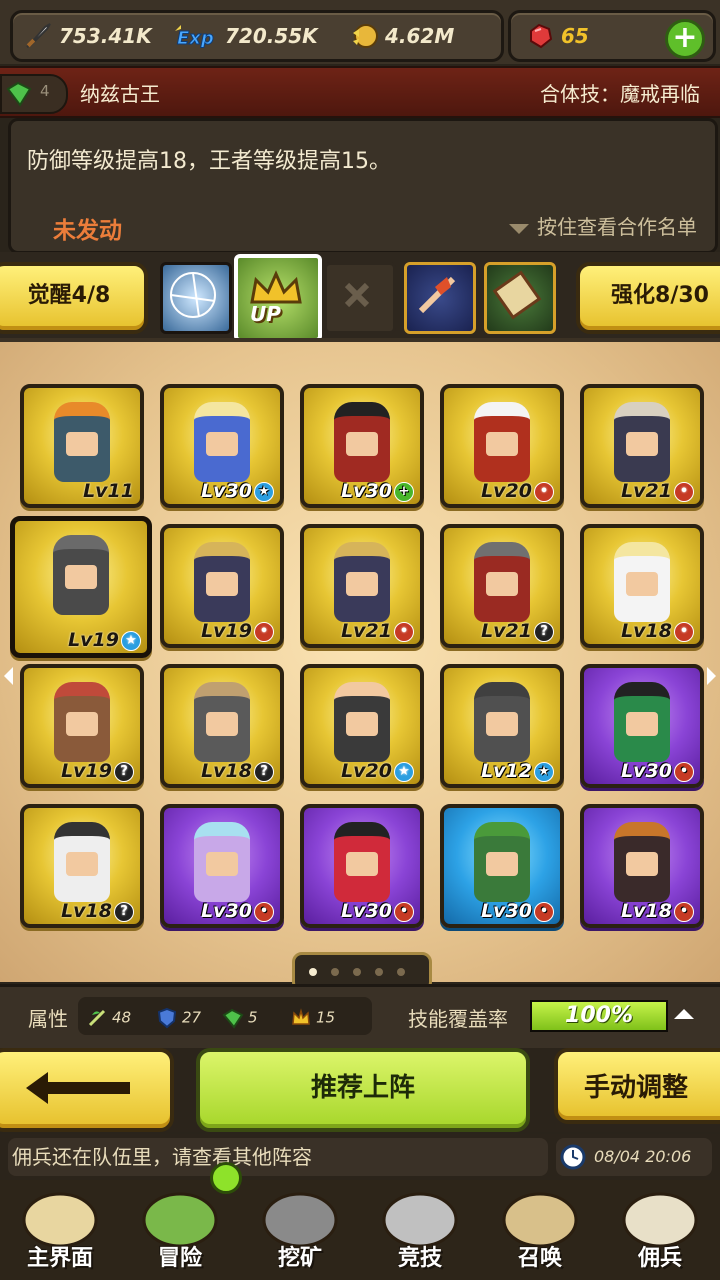 This screenshot has width=720, height=1280. I want to click on hero-card: Lv19?, so click(82, 726).